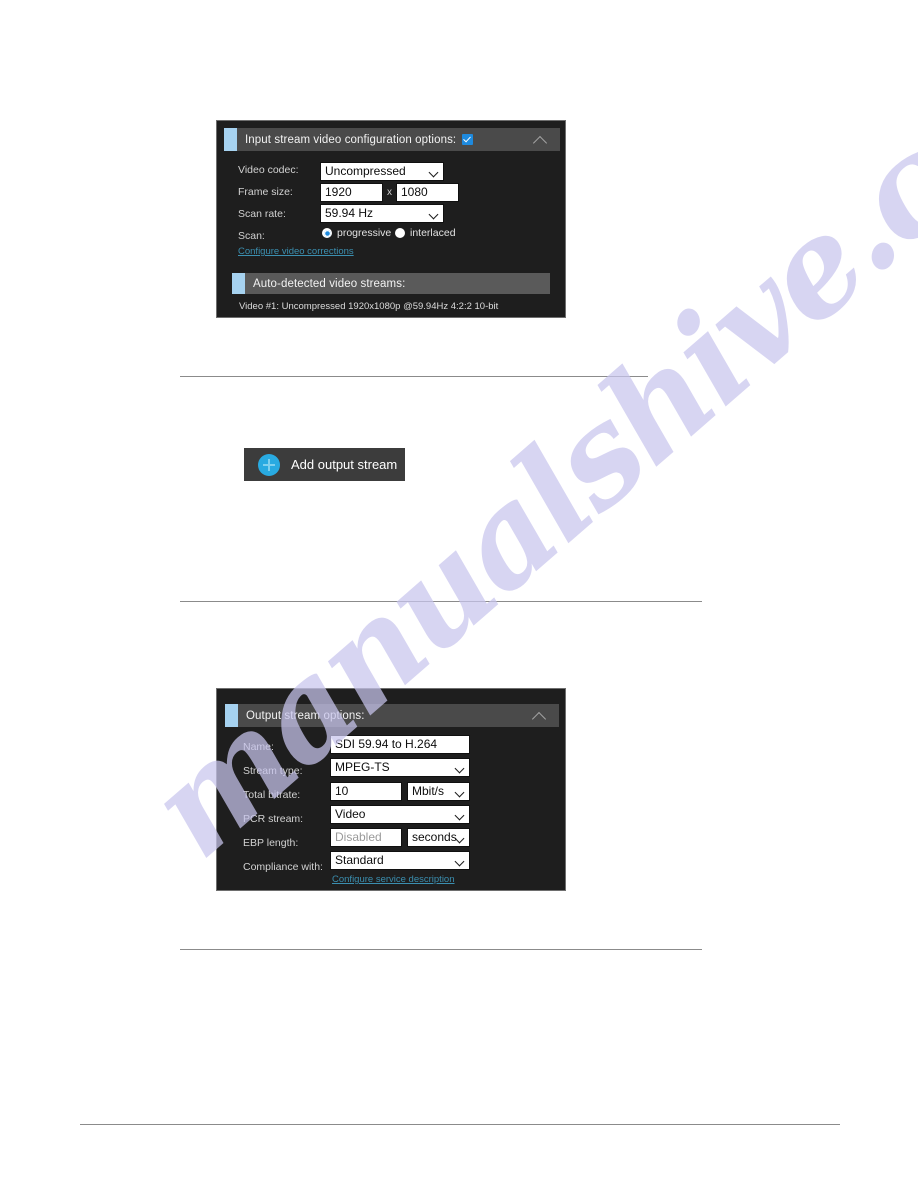  I want to click on compliance-with-value: Standard, so click(359, 860).